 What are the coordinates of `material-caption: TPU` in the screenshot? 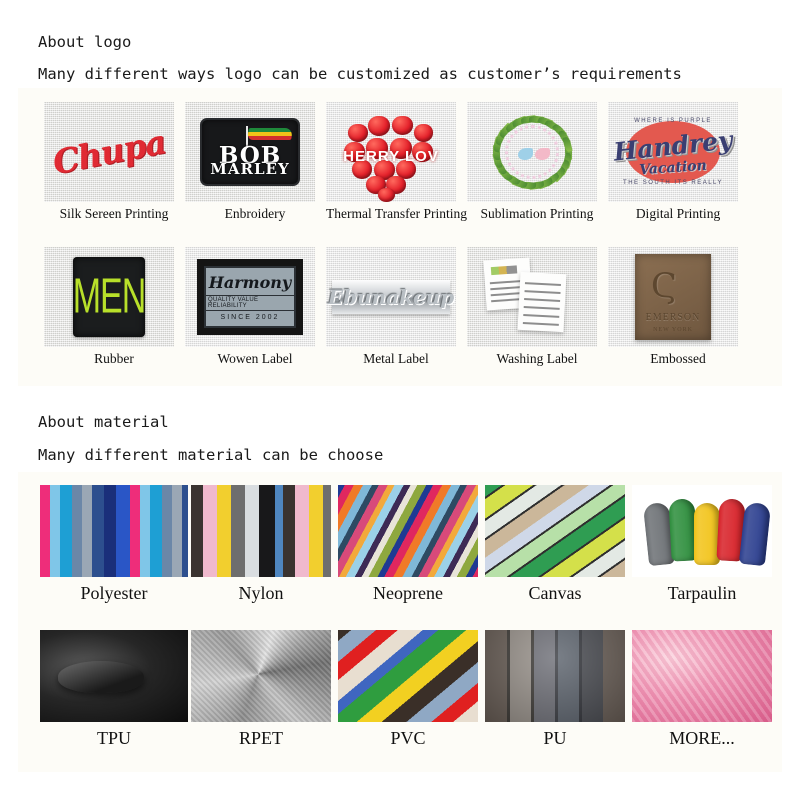 It's located at (113, 738).